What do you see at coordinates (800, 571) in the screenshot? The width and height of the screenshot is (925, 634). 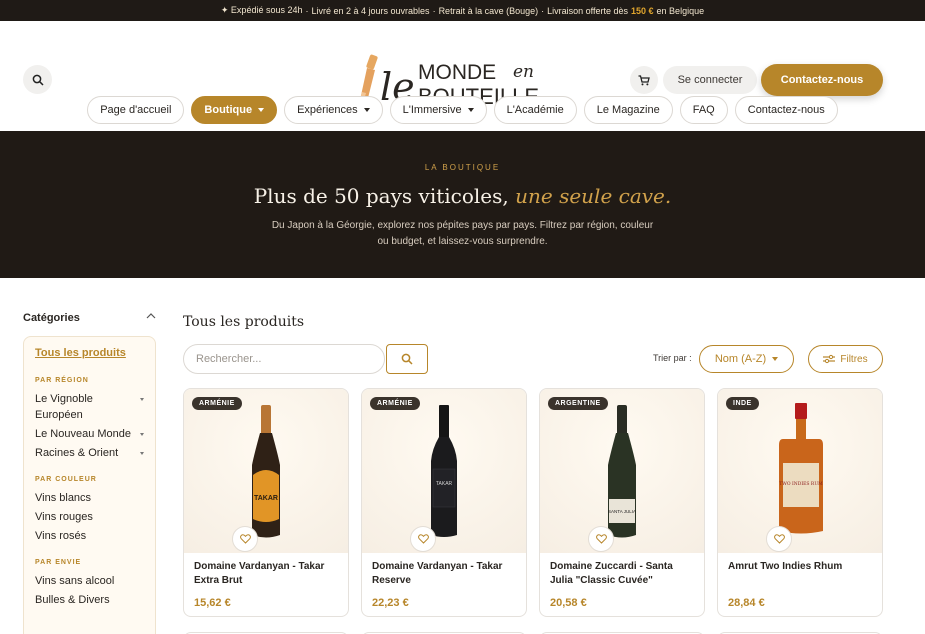 I see `product-name: Amrut Two Indies Rhum` at bounding box center [800, 571].